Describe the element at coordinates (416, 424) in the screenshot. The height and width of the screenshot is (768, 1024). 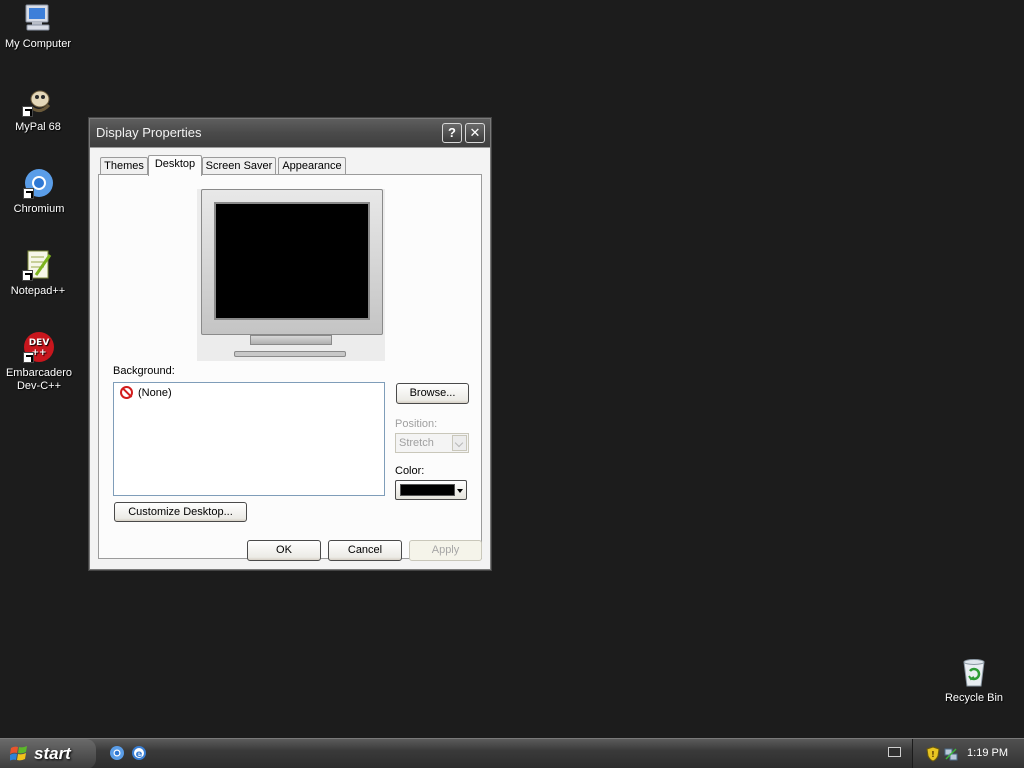
I see `position-label: Position:` at that location.